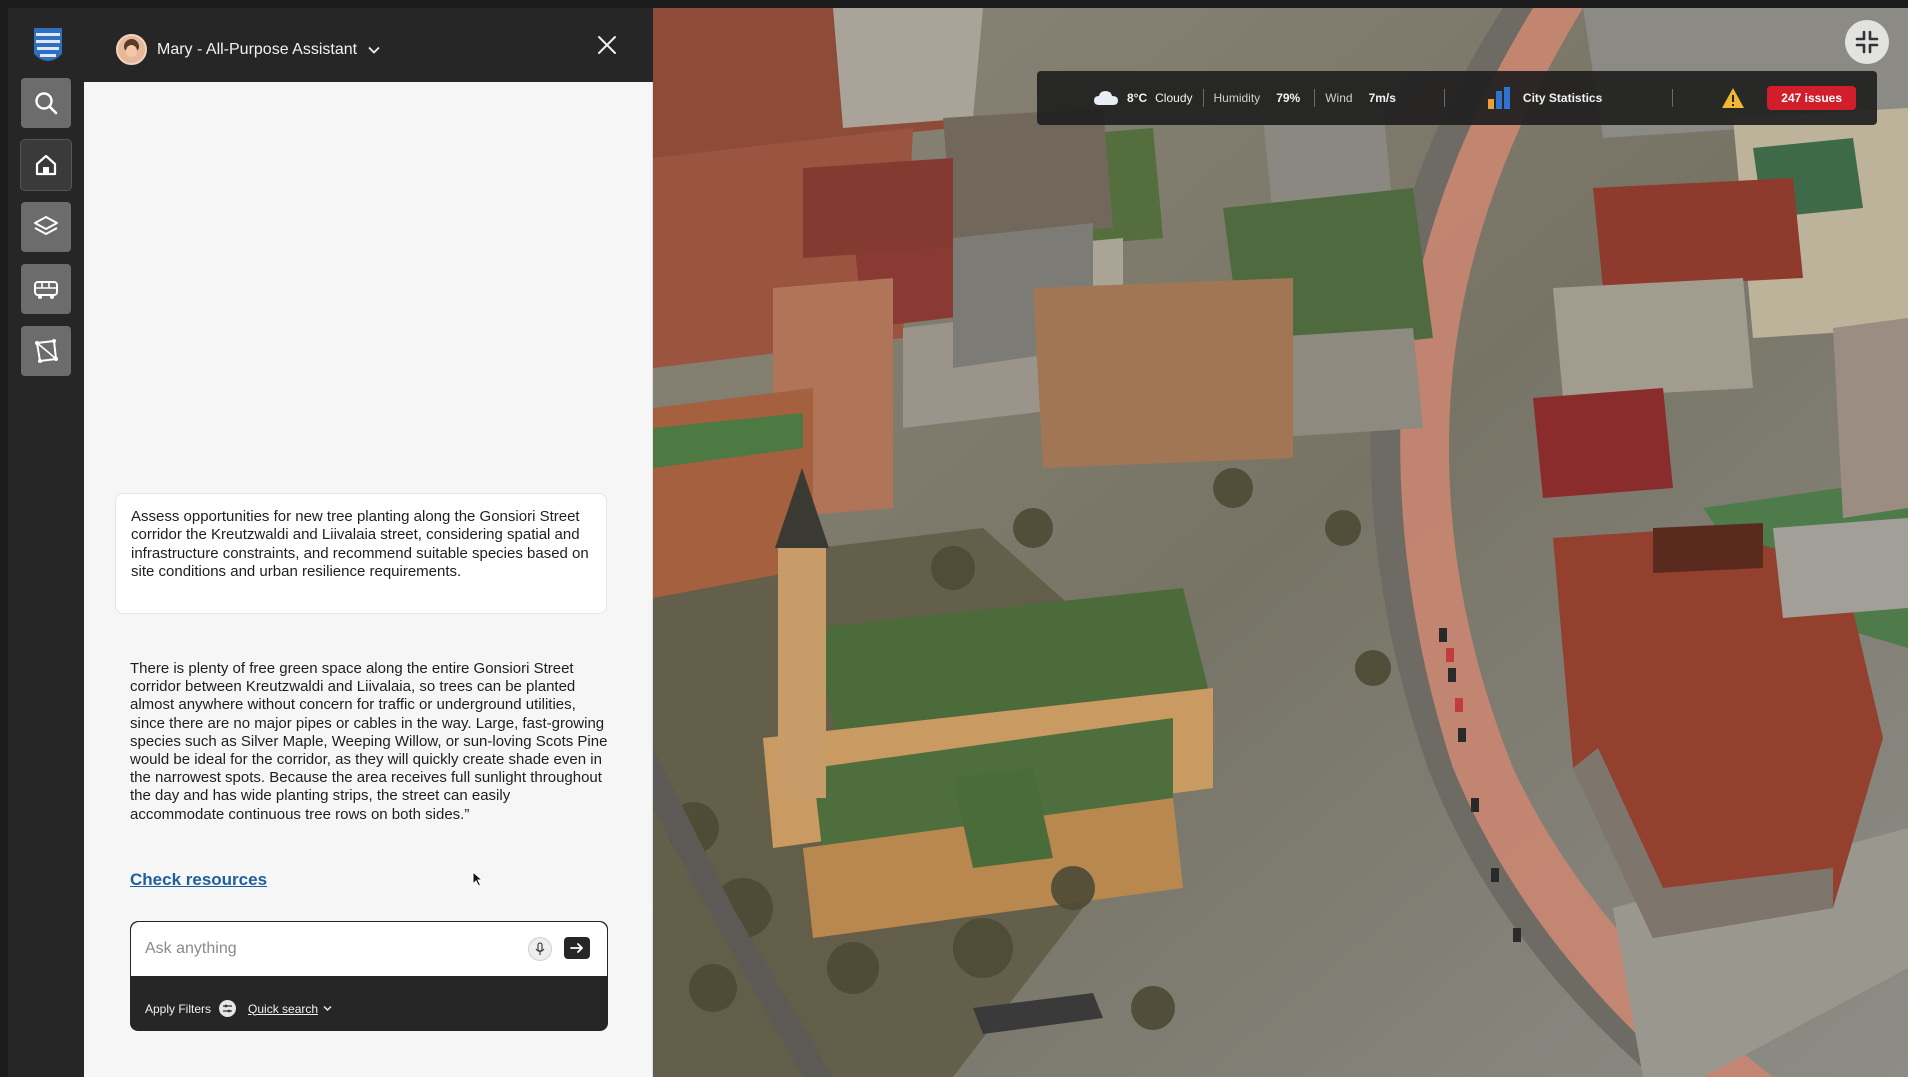  I want to click on assistant-selector: Mary - All-Purpose Assistant, so click(248, 49).